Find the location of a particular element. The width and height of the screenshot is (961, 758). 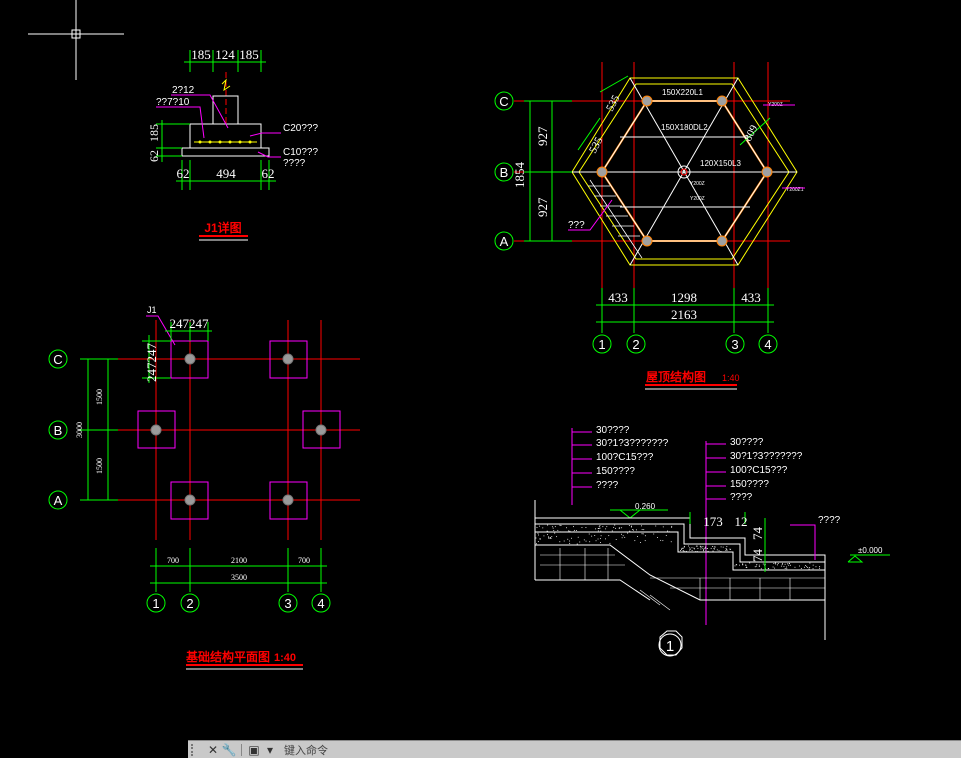

section-left-layer-3: 100?C15??? is located at coordinates (625, 457).